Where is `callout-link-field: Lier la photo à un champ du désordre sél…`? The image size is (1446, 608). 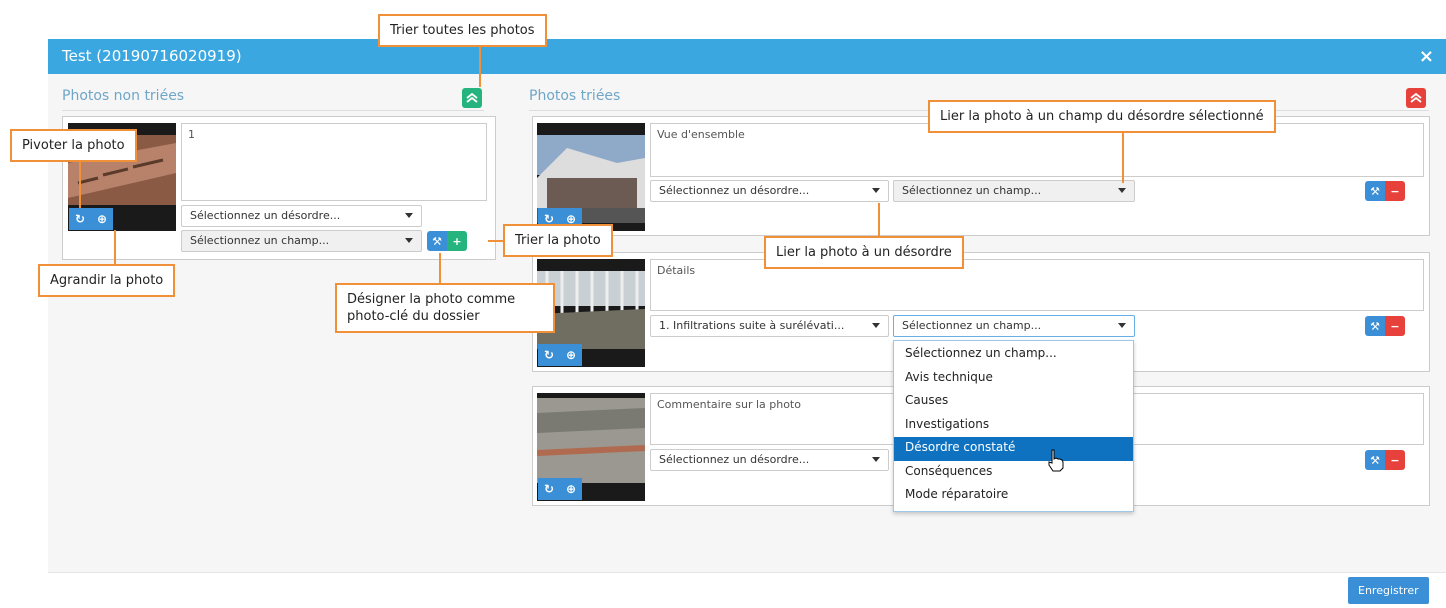
callout-link-field: Lier la photo à un champ du désordre sél… is located at coordinates (1102, 116).